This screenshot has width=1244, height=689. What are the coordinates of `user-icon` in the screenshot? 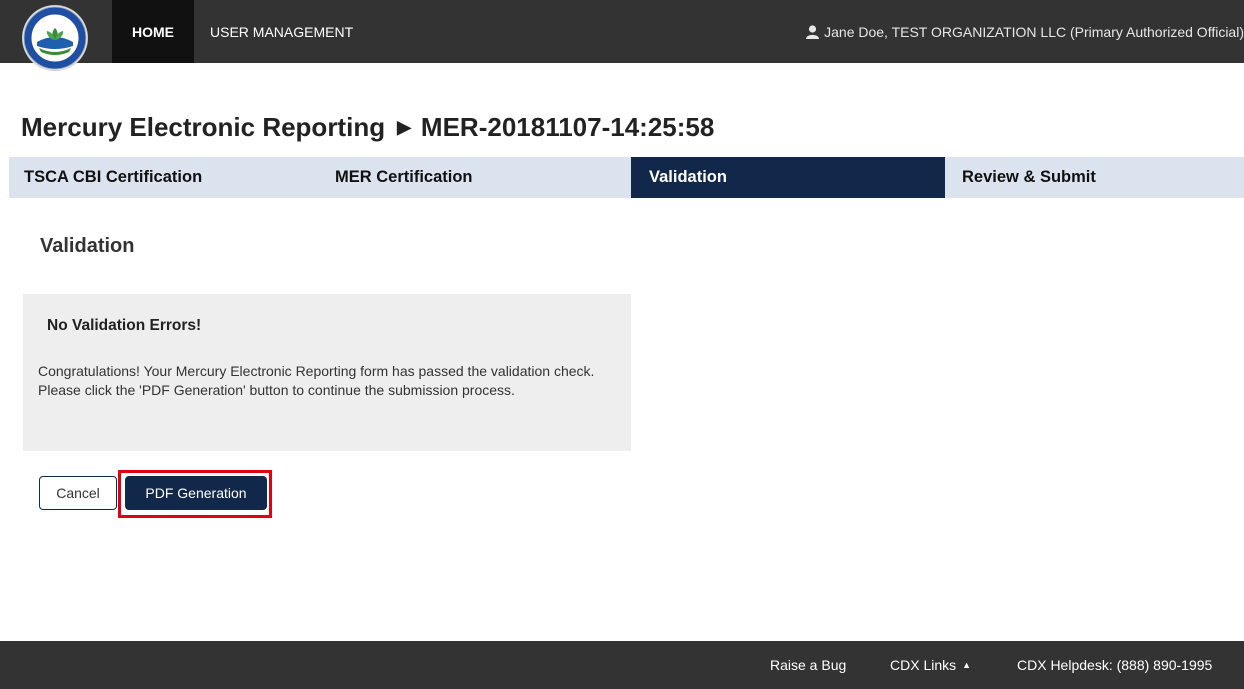 It's located at (813, 31).